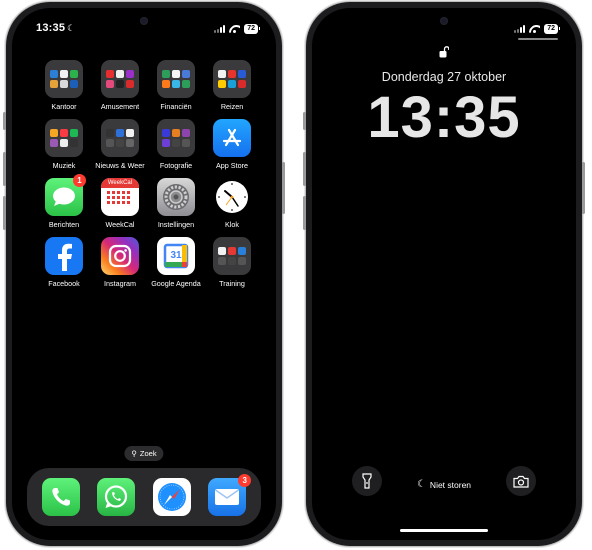 The image size is (592, 550). I want to click on app-kantoor: Kantoor, so click(64, 85).